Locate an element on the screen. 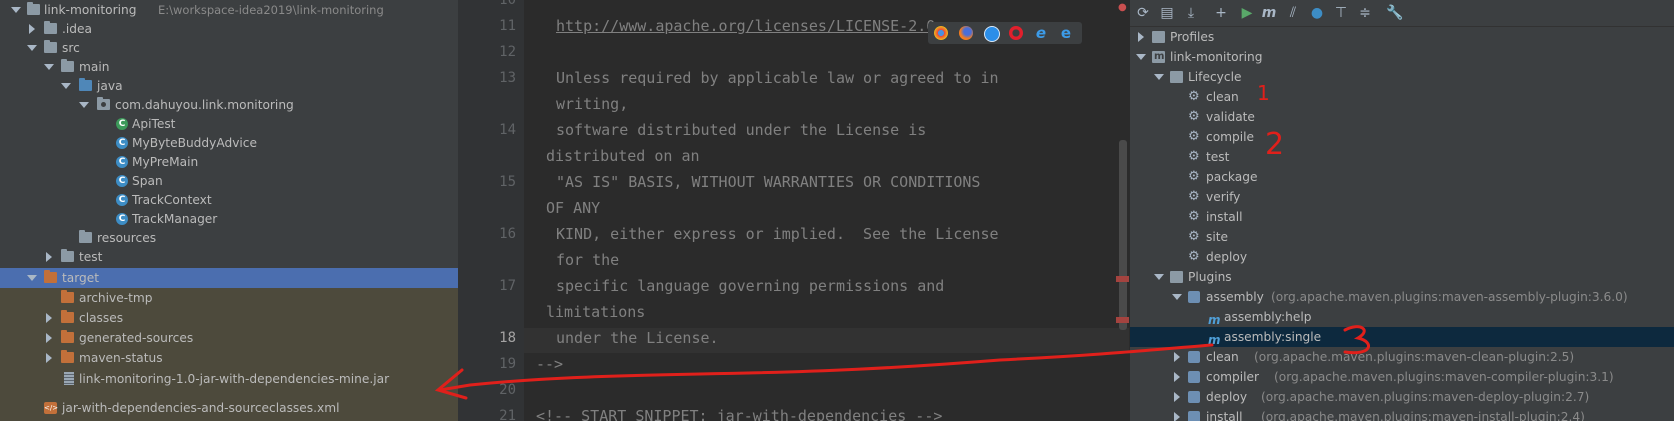 The width and height of the screenshot is (1674, 421). add-icon: + is located at coordinates (1221, 13).